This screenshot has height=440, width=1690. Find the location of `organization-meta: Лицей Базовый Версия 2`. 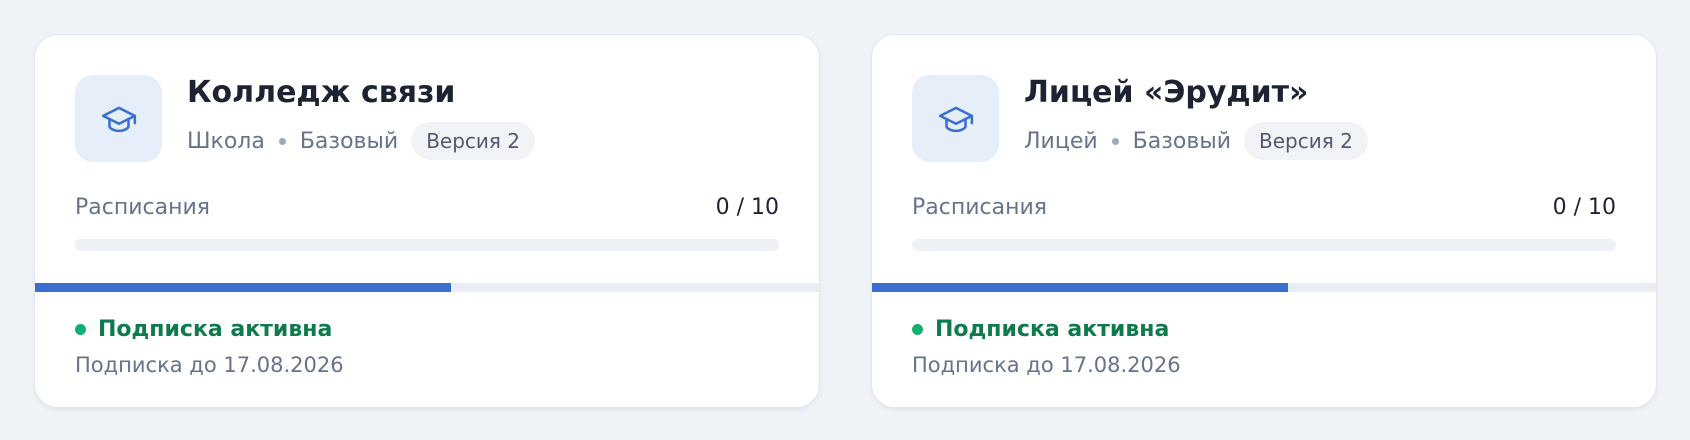

organization-meta: Лицей Базовый Версия 2 is located at coordinates (1196, 141).